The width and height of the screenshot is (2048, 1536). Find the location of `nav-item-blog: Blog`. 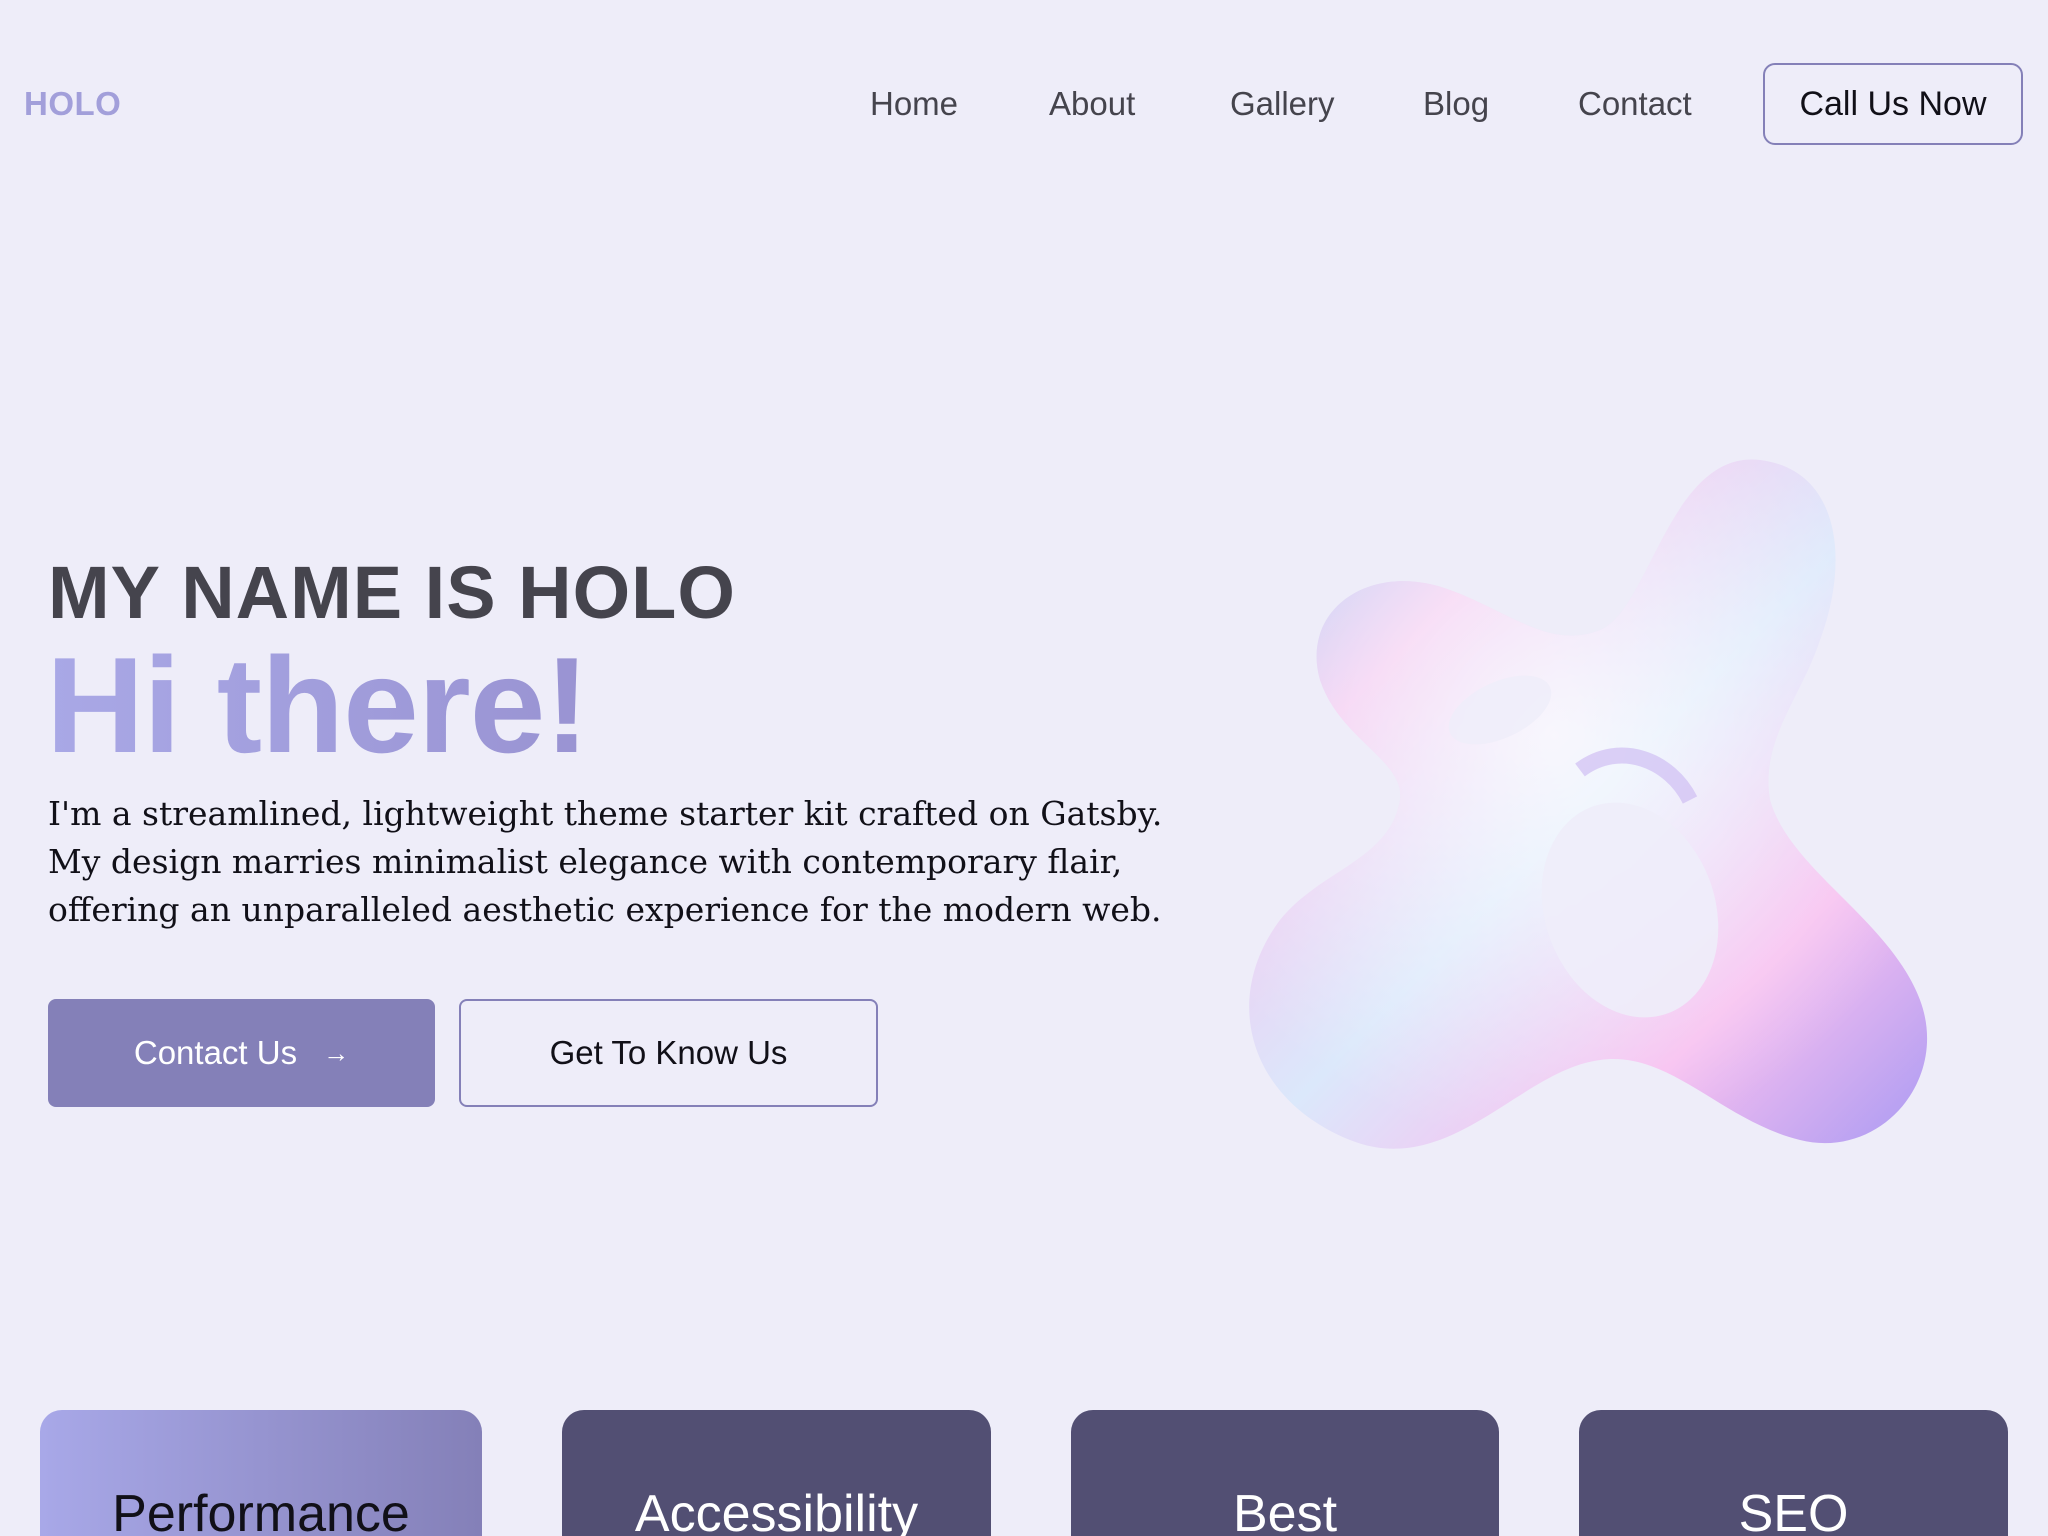

nav-item-blog: Blog is located at coordinates (1456, 104).